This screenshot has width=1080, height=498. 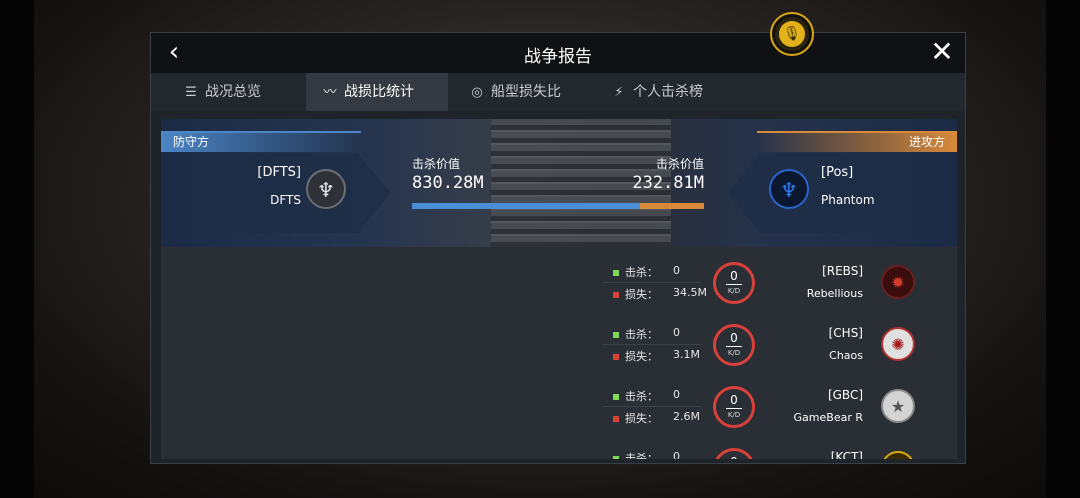 What do you see at coordinates (326, 189) in the screenshot?
I see `defender-emblem-icon: ♆` at bounding box center [326, 189].